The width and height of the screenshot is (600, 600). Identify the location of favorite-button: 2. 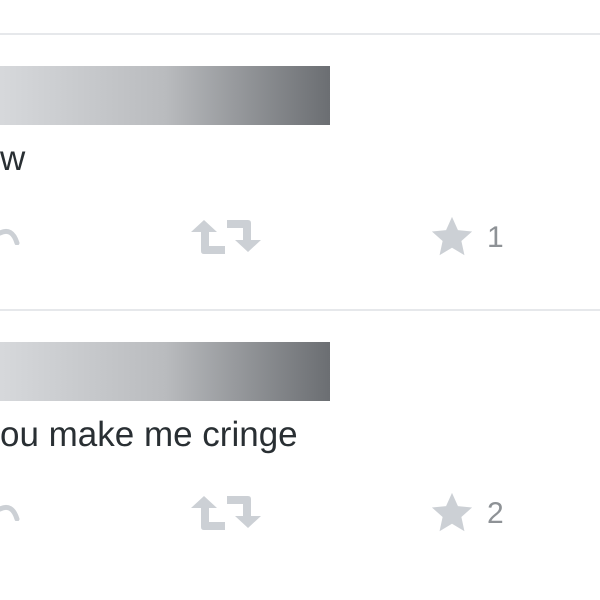
(465, 513).